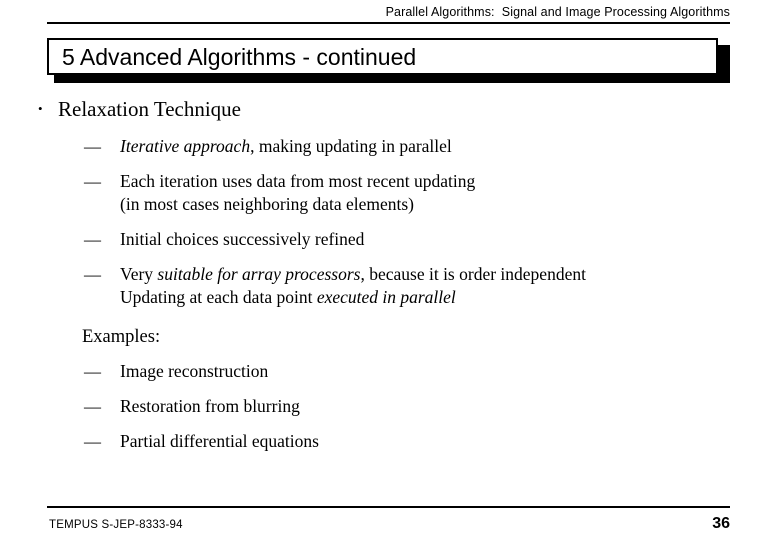 This screenshot has height=540, width=780. I want to click on plain-text: Examples:, so click(121, 337).